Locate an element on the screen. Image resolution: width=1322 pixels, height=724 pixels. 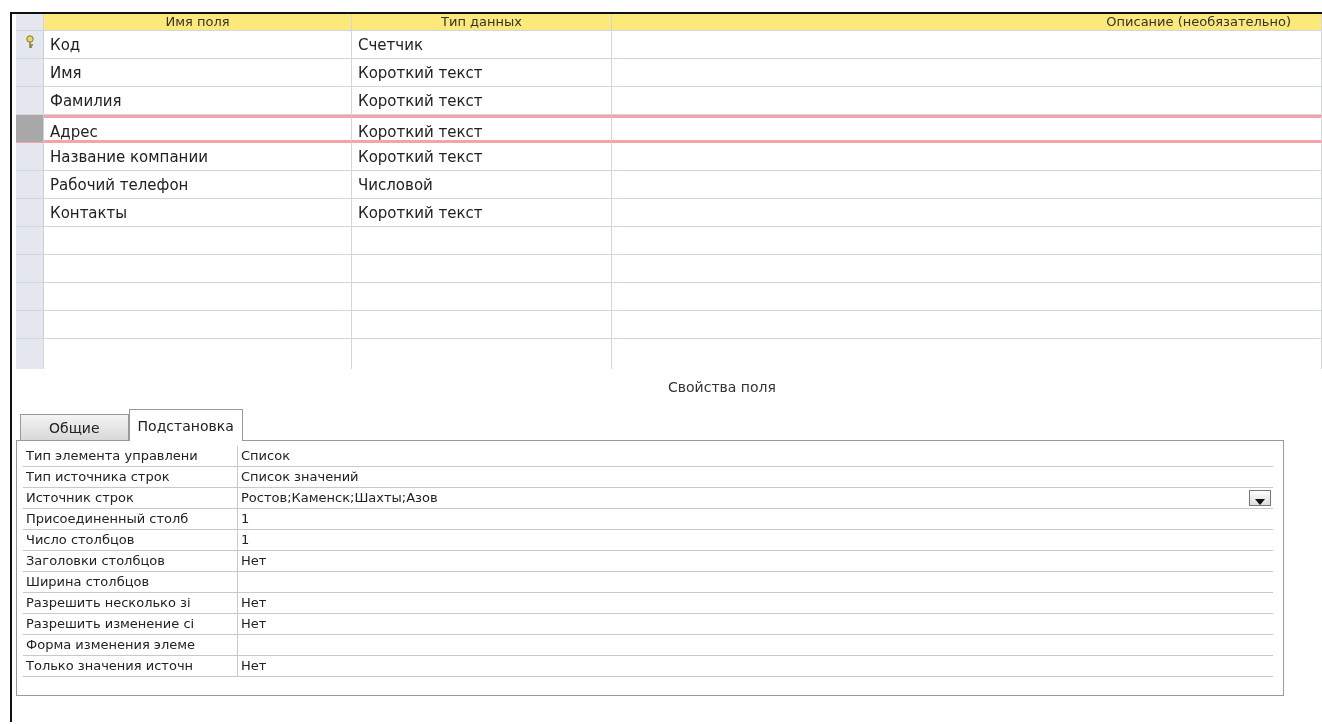
property-value: Список значений is located at coordinates (300, 477).